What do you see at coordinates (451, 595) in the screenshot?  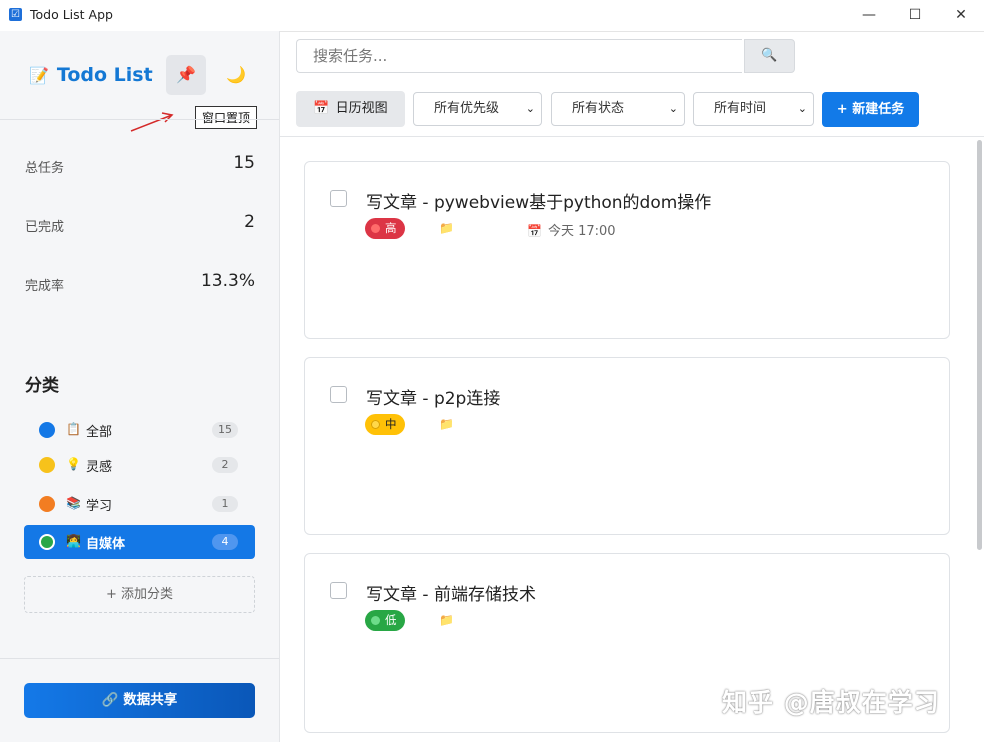 I see `task-title: 写文章 - 前端存储技术` at bounding box center [451, 595].